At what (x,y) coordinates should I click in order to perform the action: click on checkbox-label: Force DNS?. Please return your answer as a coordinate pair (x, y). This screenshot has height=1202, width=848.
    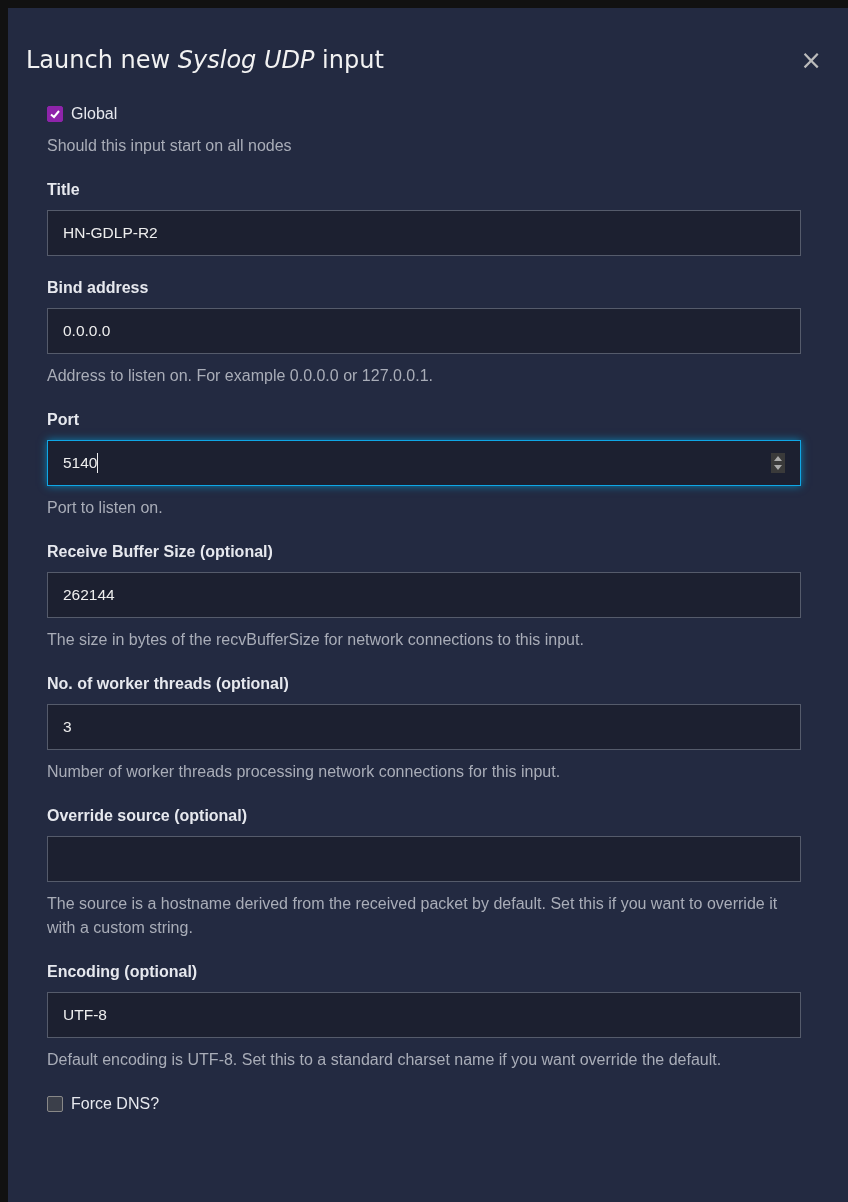
    Looking at the image, I should click on (115, 1104).